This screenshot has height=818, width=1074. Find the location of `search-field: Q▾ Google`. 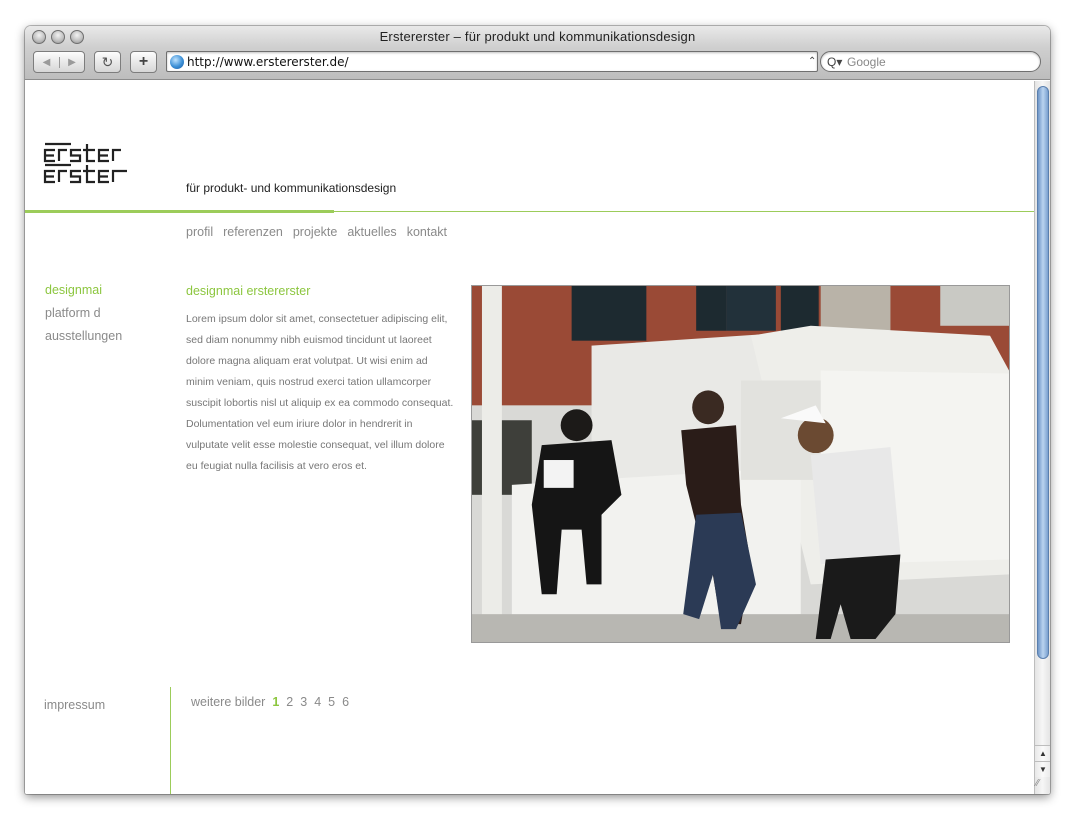

search-field: Q▾ Google is located at coordinates (930, 61).